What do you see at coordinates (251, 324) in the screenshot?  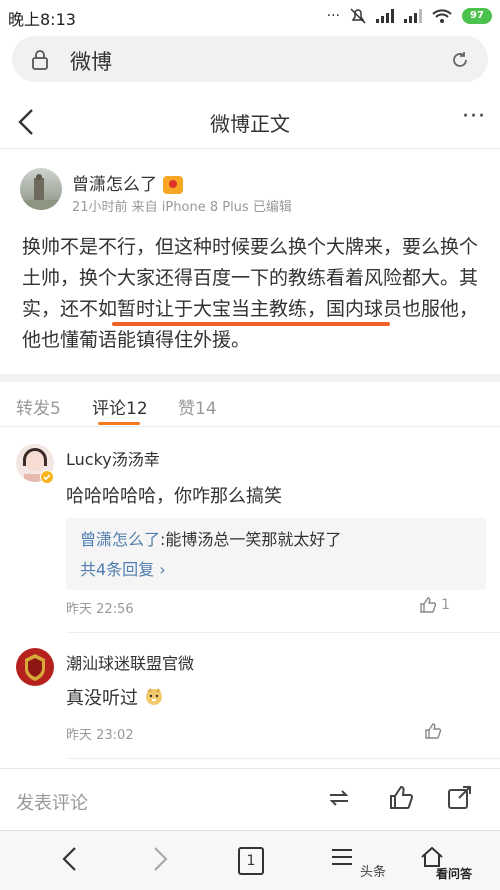 I see `highlight-underline` at bounding box center [251, 324].